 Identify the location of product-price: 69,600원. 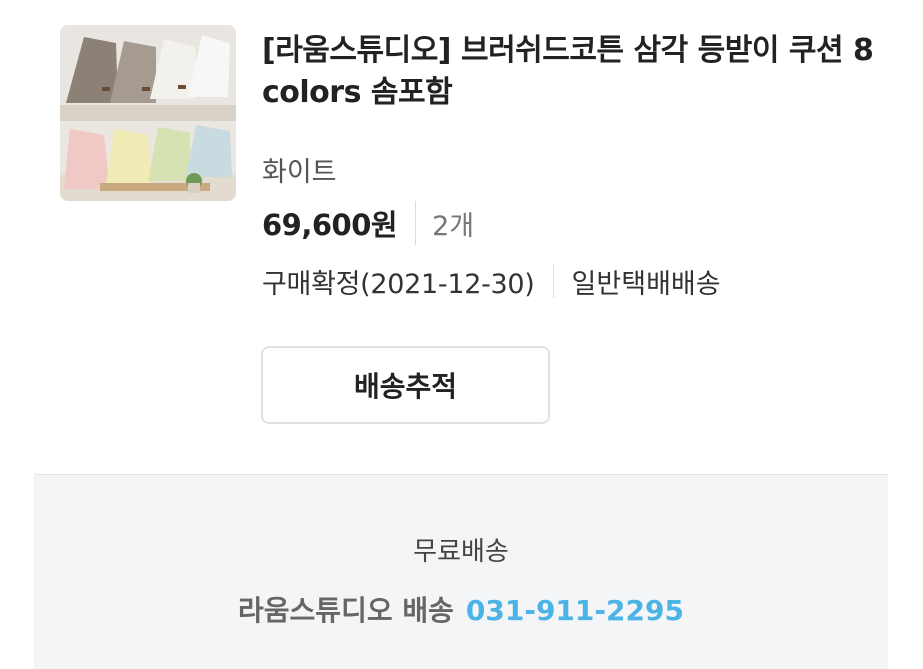
(330, 225).